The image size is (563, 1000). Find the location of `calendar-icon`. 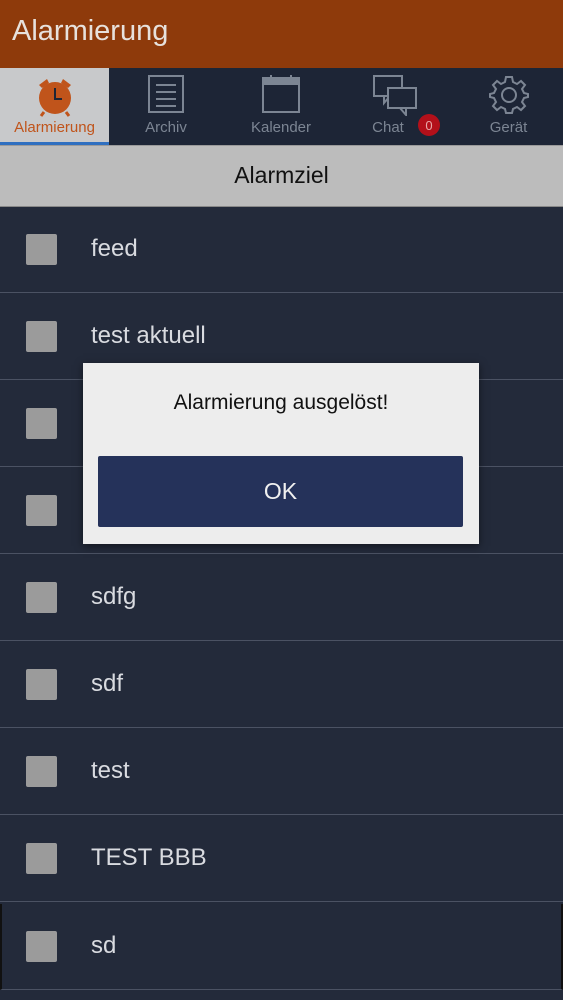

calendar-icon is located at coordinates (281, 96).